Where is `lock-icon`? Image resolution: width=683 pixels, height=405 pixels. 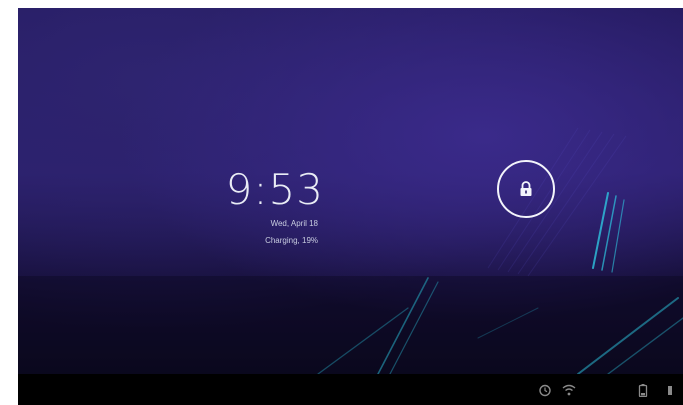 lock-icon is located at coordinates (526, 188).